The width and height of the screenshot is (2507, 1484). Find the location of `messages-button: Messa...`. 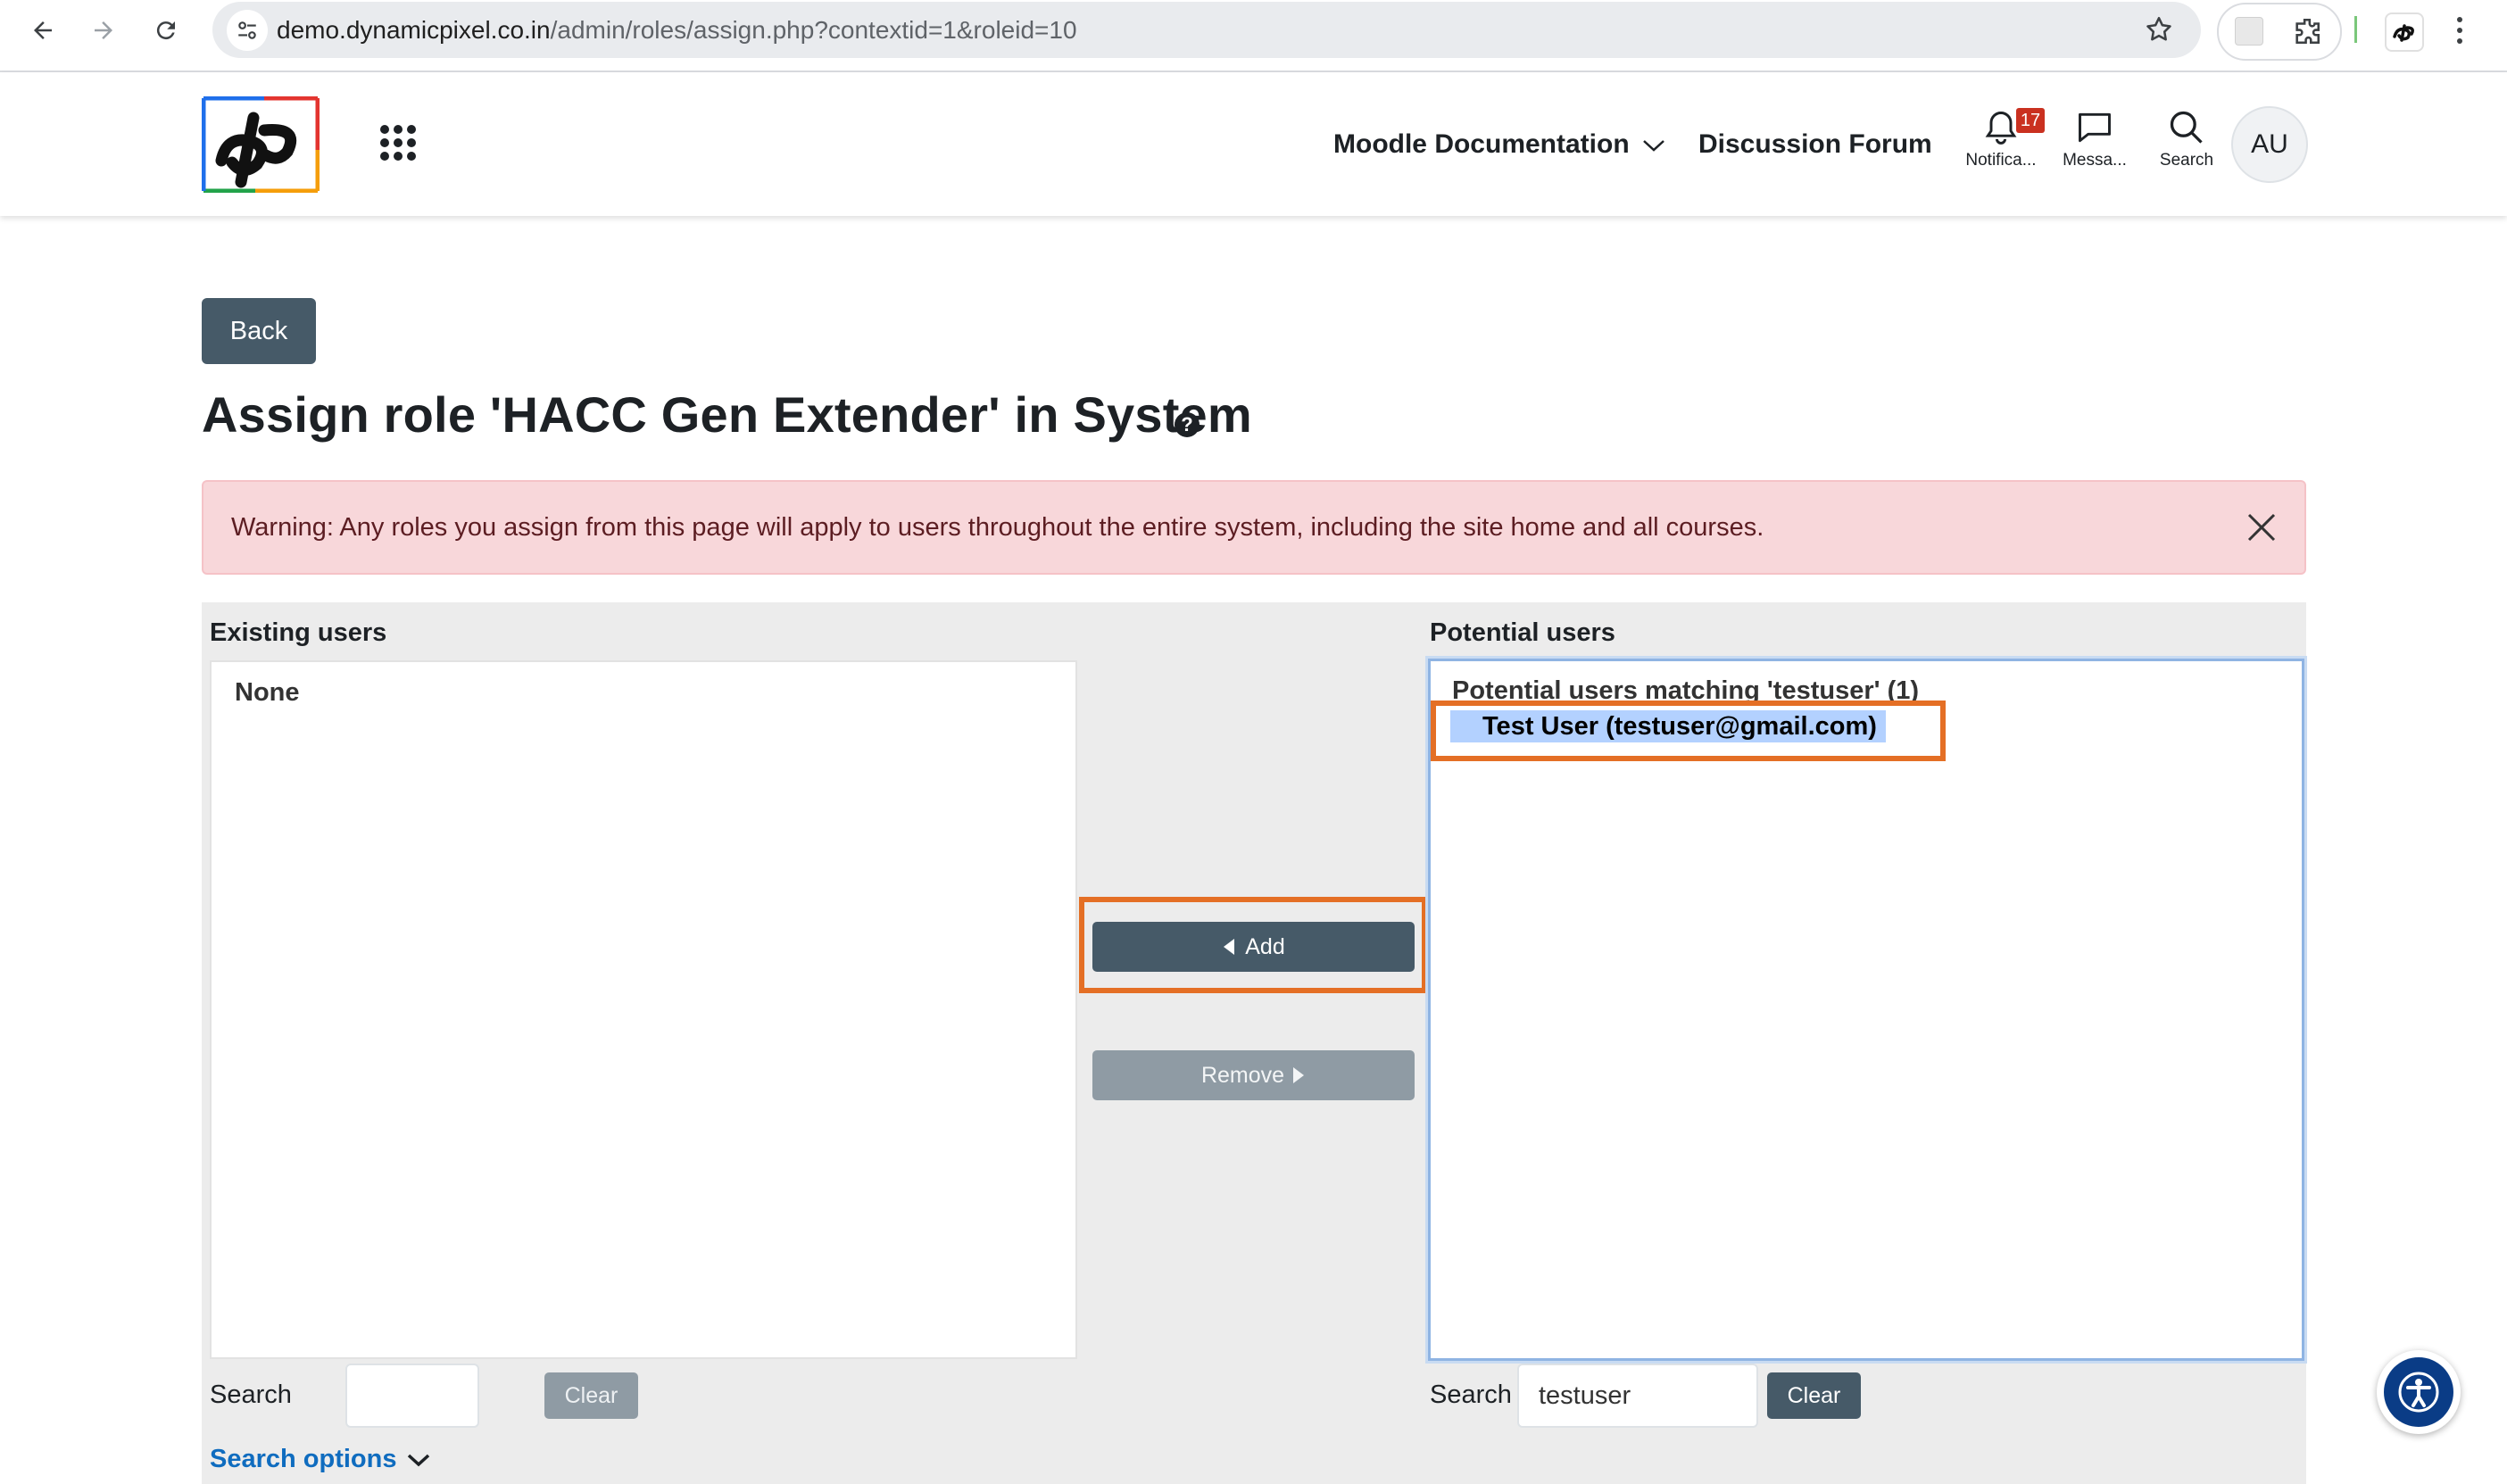

messages-button: Messa... is located at coordinates (2095, 139).